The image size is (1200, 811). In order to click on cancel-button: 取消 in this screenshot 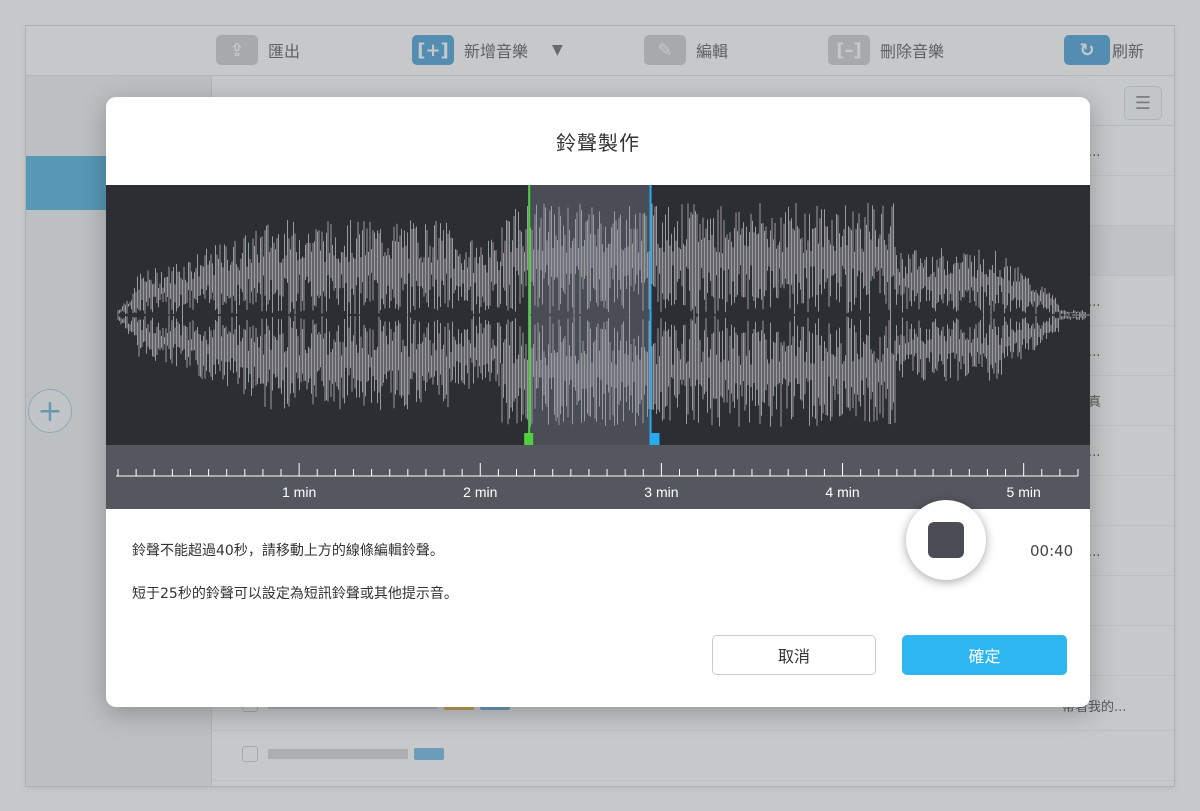, I will do `click(794, 655)`.